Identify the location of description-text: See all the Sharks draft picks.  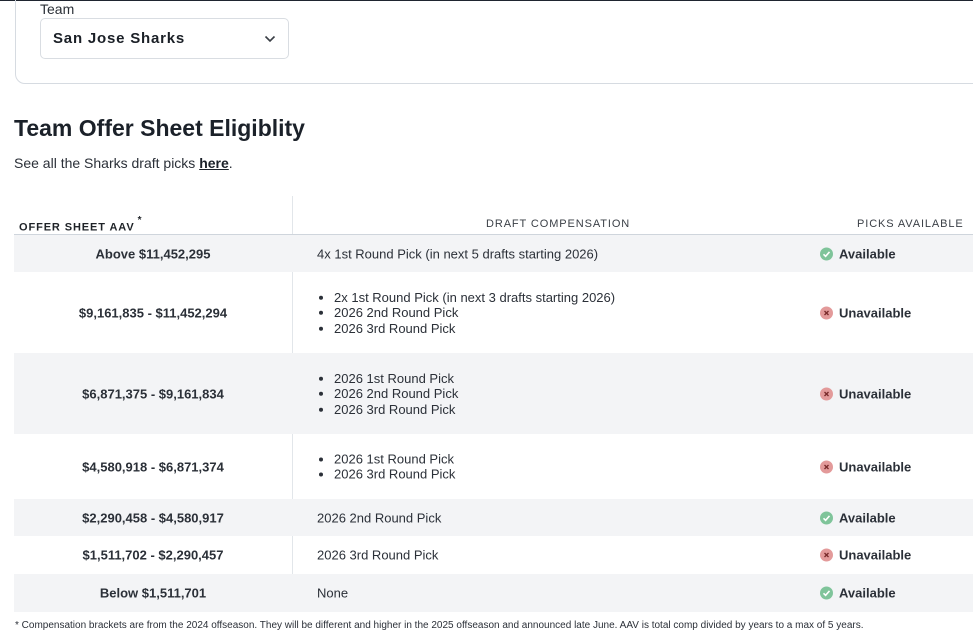
(107, 163).